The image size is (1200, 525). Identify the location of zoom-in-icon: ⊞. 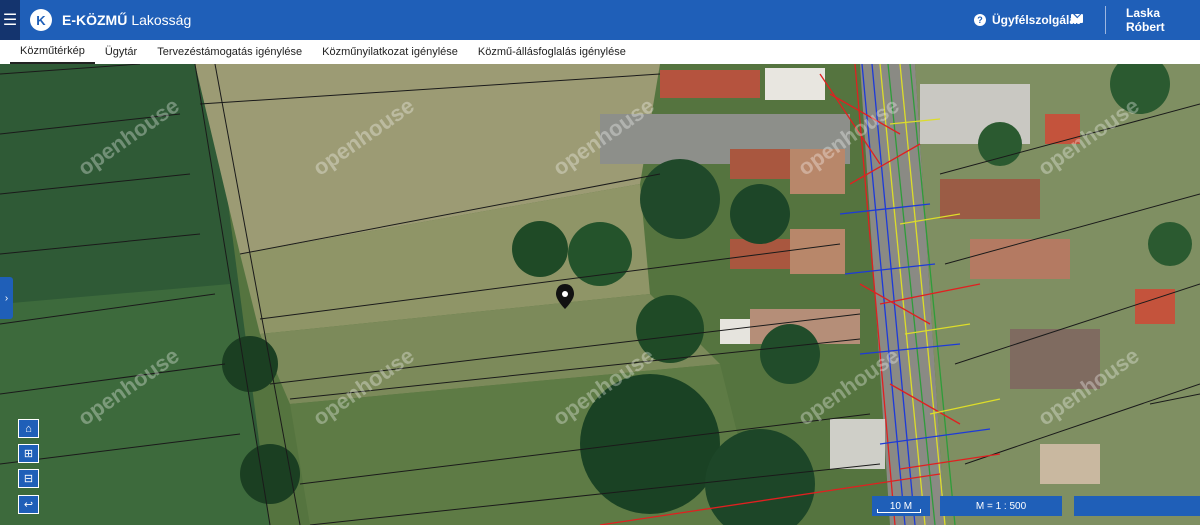
(28, 454).